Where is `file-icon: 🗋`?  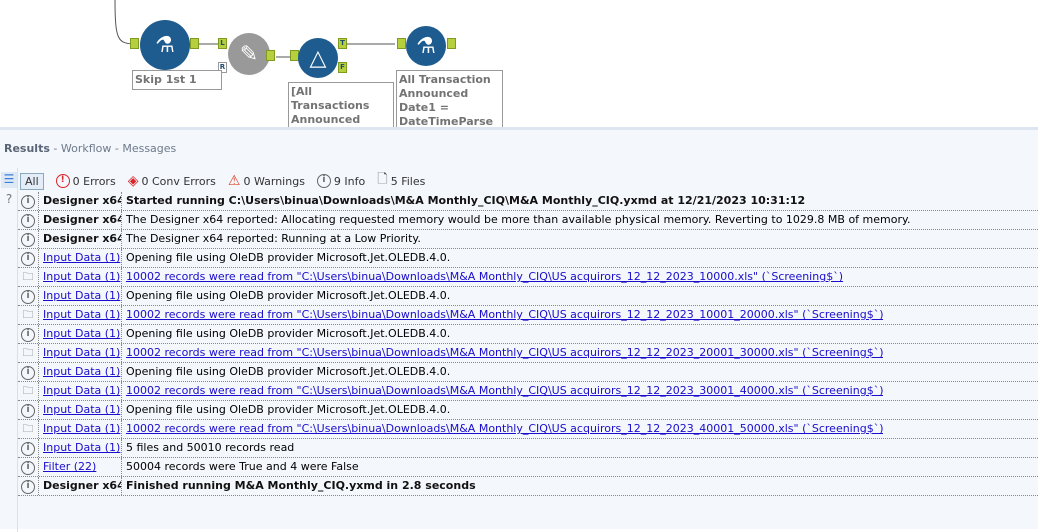 file-icon: 🗋 is located at coordinates (382, 179).